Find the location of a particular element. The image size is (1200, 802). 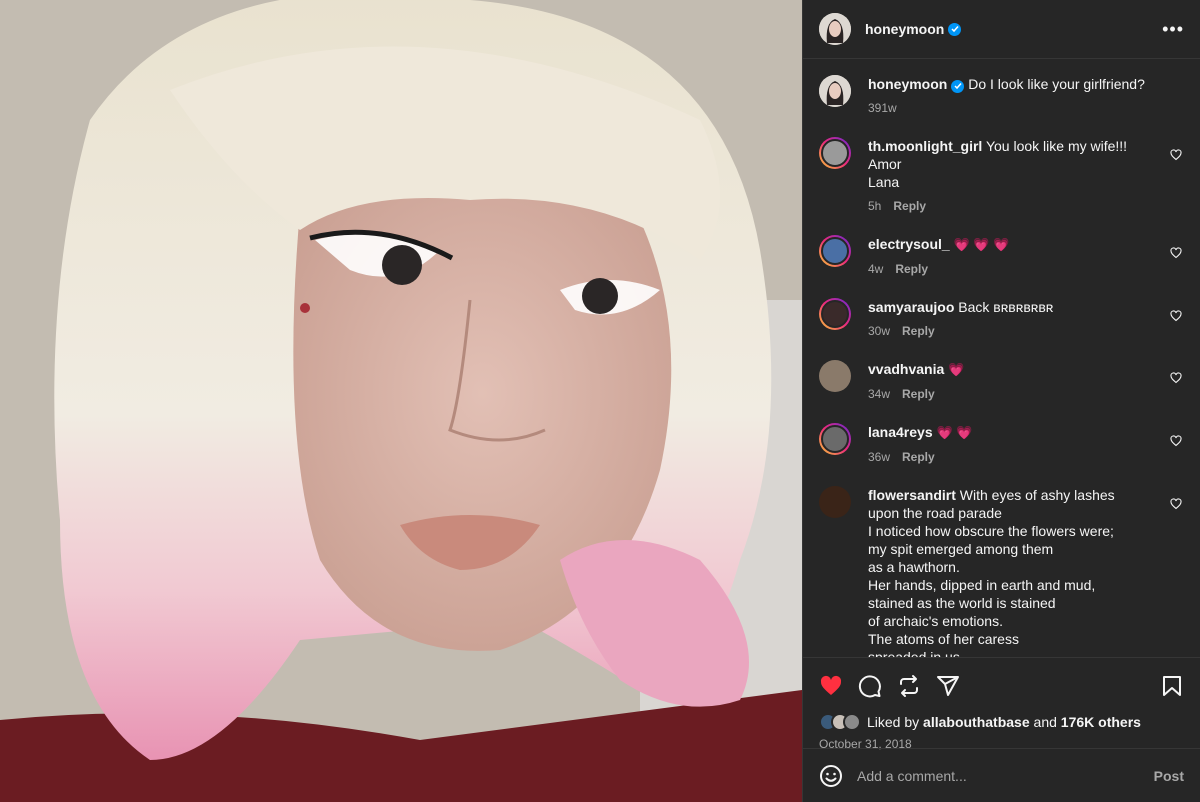

likes-summary: Liked by allabouthatbase and 176K others is located at coordinates (1001, 722).